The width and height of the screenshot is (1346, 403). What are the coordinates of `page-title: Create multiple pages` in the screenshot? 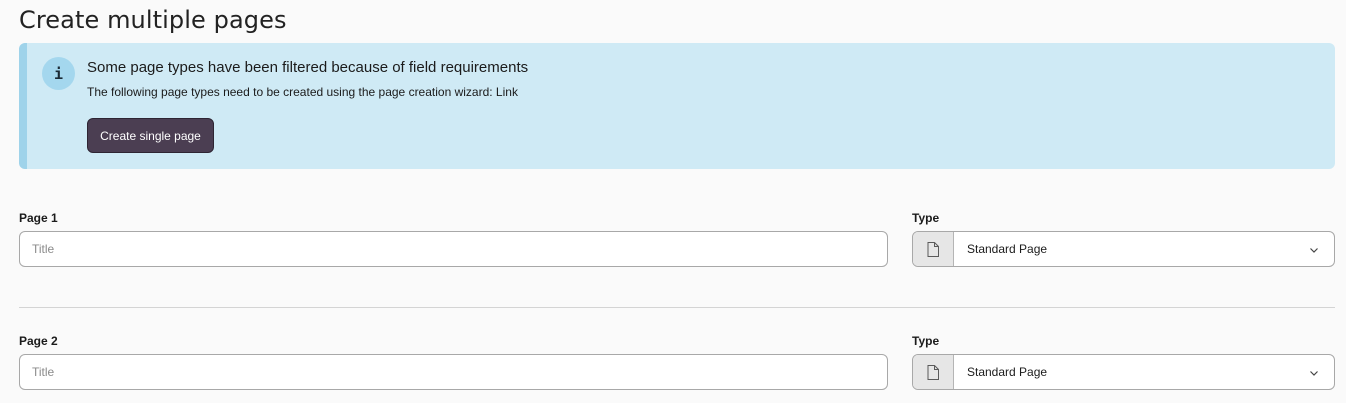 It's located at (153, 20).